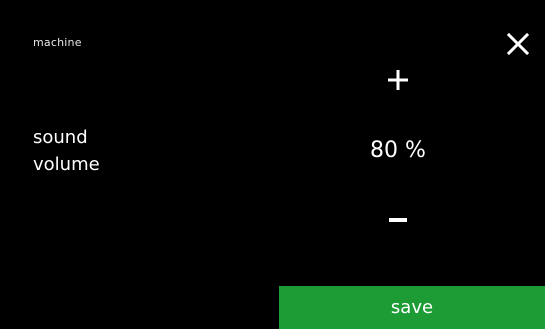  Describe the element at coordinates (66, 164) in the screenshot. I see `setting-label-line2: volume` at that location.